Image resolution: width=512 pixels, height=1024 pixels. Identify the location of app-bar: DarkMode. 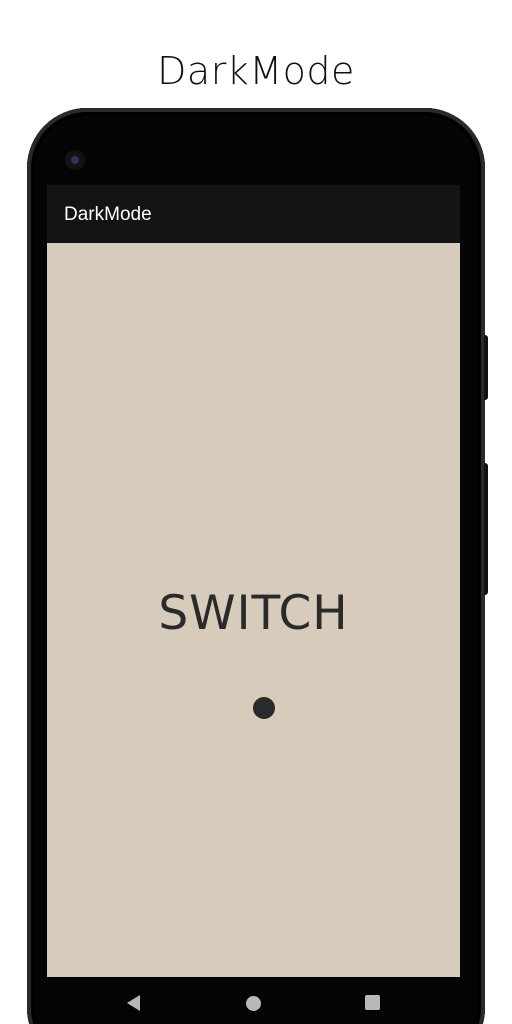
(253, 214).